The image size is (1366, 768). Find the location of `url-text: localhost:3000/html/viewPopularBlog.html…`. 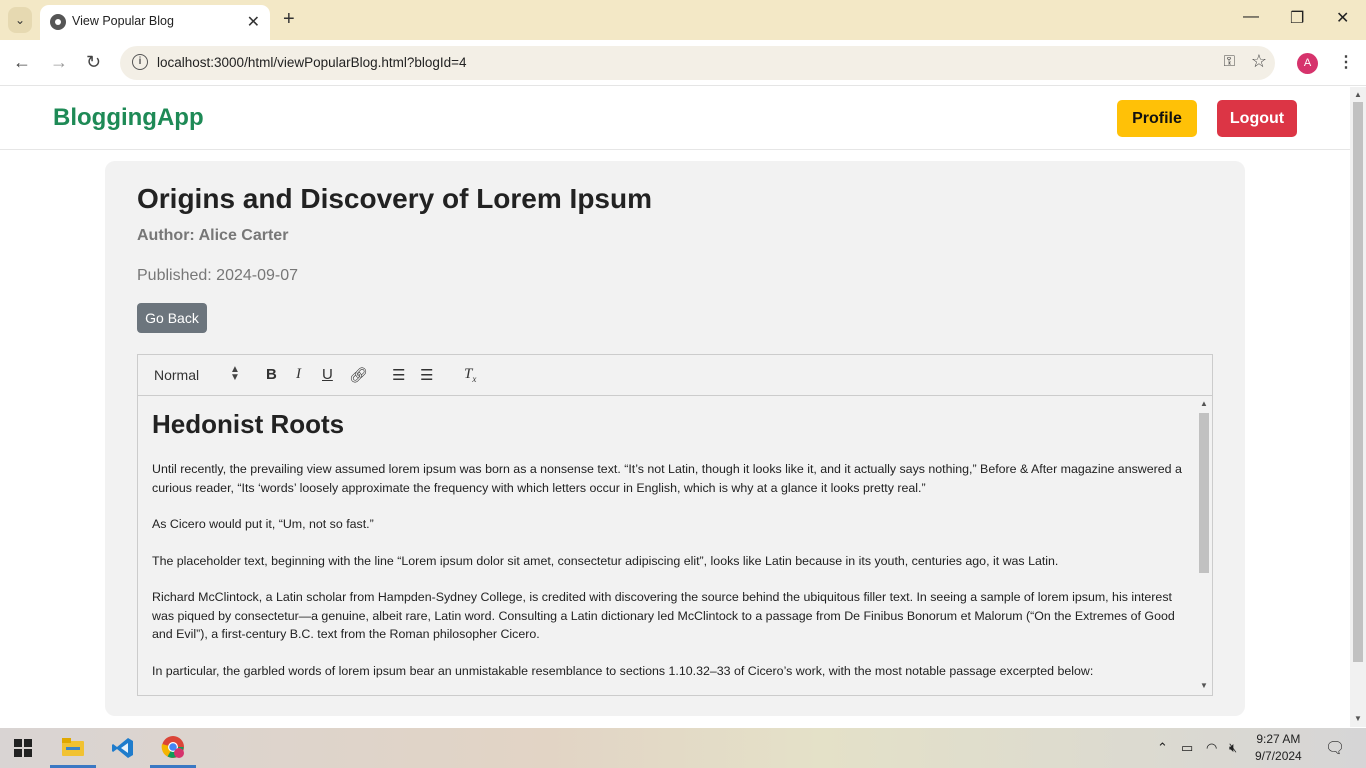

url-text: localhost:3000/html/viewPopularBlog.html… is located at coordinates (312, 62).